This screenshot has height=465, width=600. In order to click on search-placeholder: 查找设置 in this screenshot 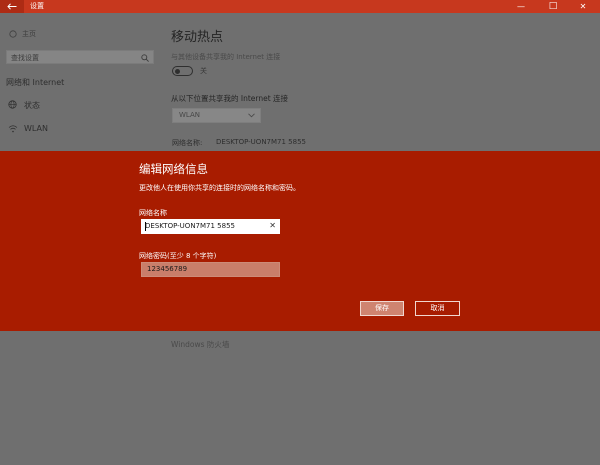, I will do `click(25, 58)`.